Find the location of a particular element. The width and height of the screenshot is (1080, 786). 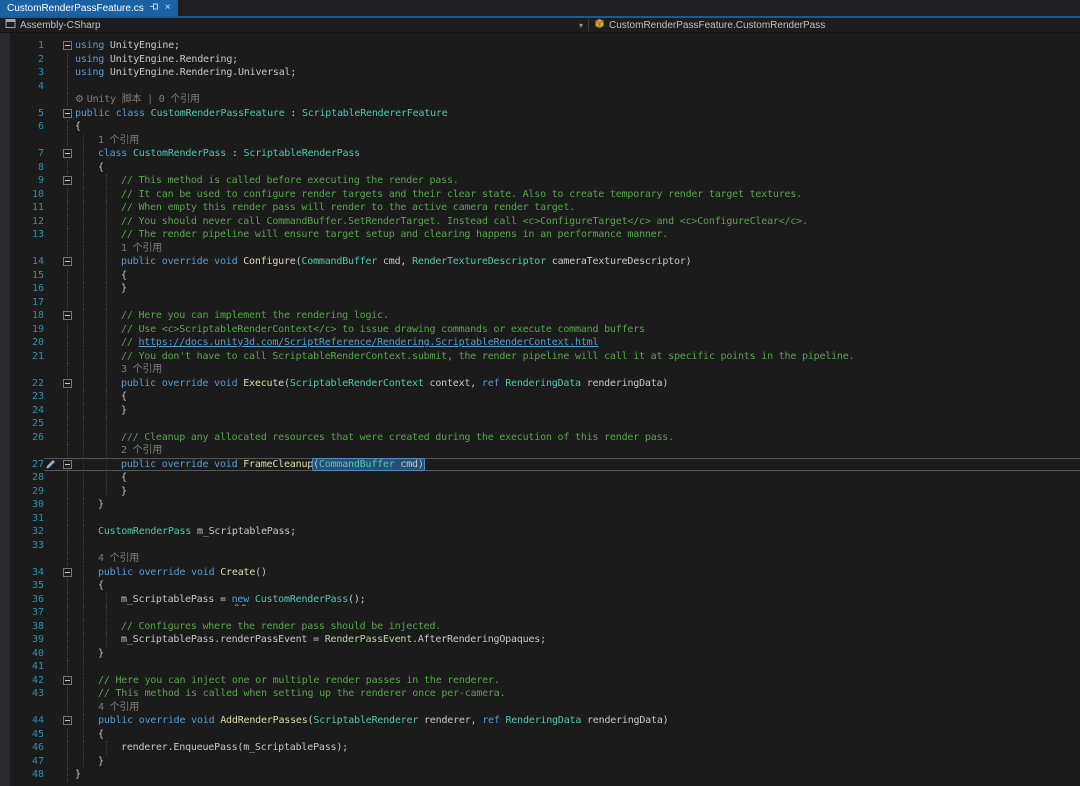

code-line: 8{ is located at coordinates (540, 167).